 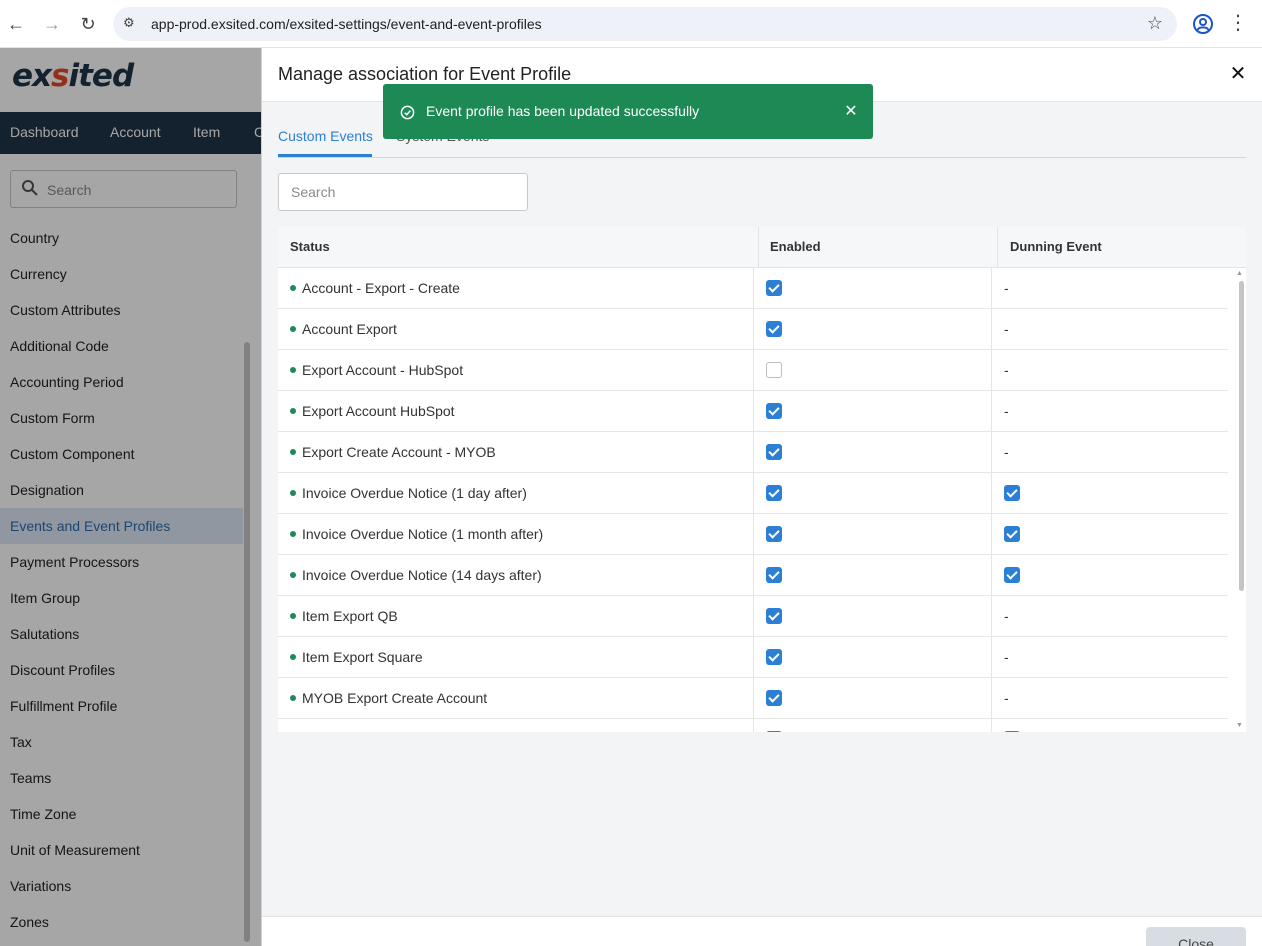 I want to click on event-name: Account Export, so click(x=349, y=329).